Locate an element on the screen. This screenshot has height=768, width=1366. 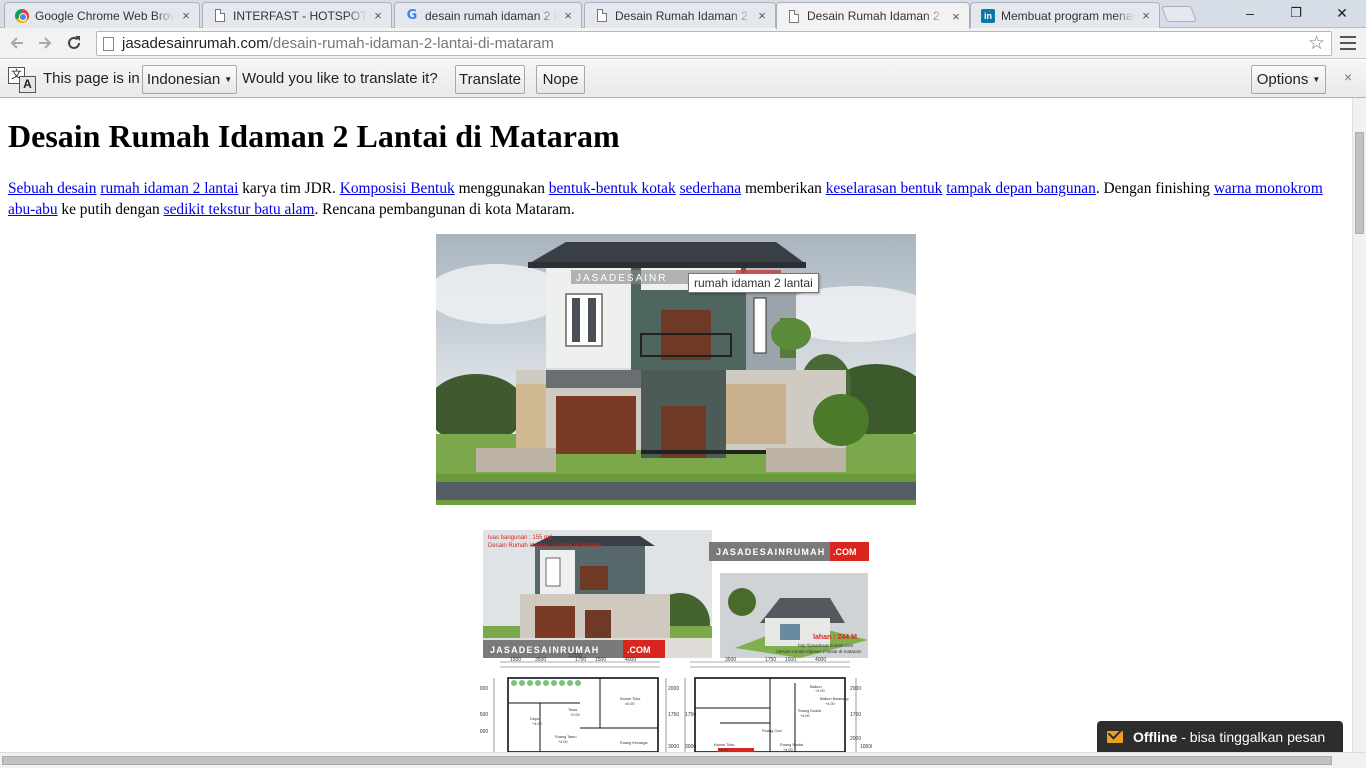
options-button: Options ▼ is located at coordinates (1288, 79).